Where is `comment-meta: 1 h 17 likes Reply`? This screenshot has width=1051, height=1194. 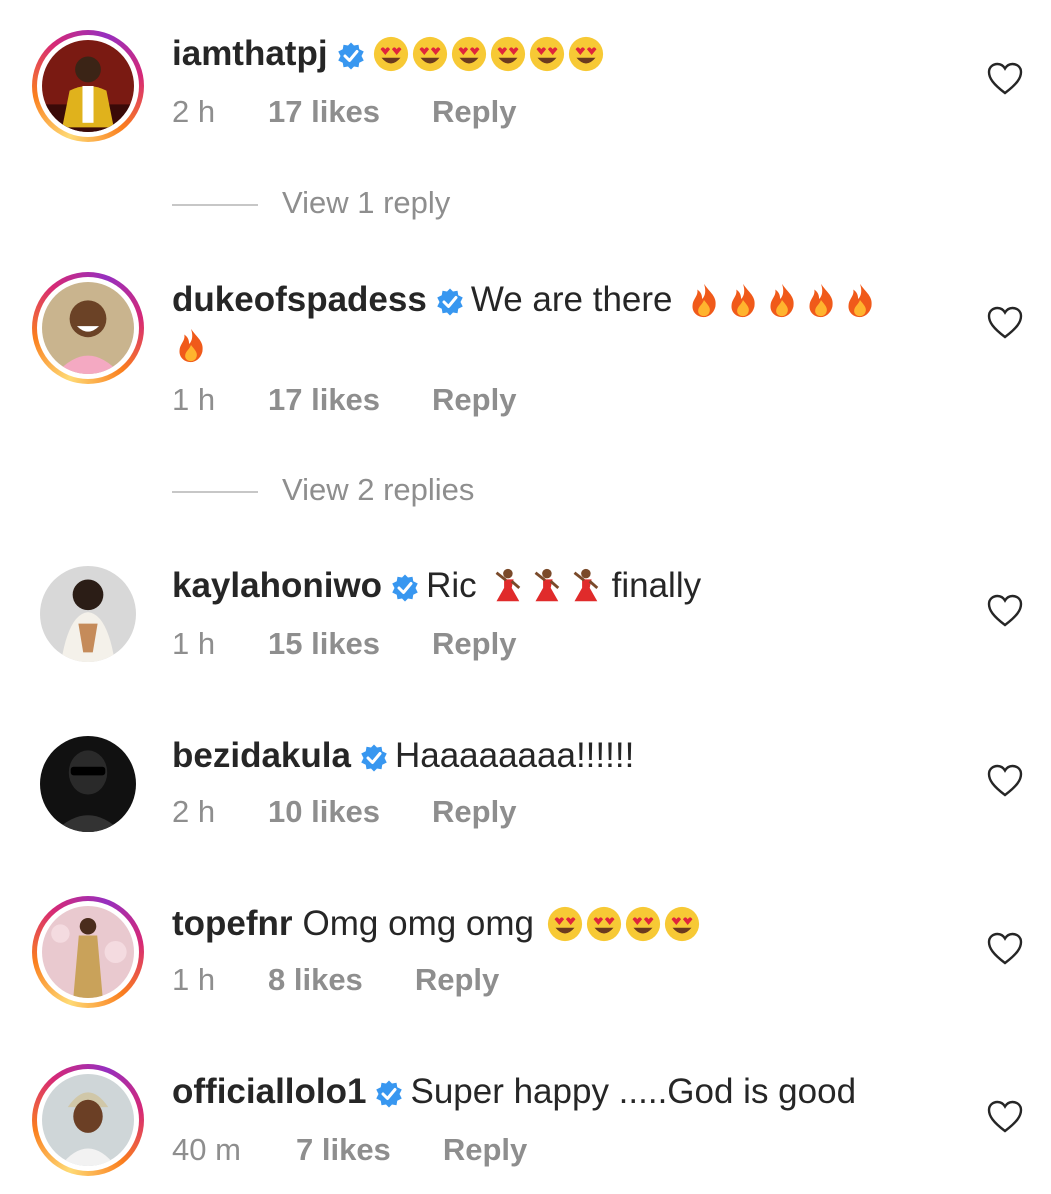
comment-meta: 1 h 17 likes Reply is located at coordinates (344, 400).